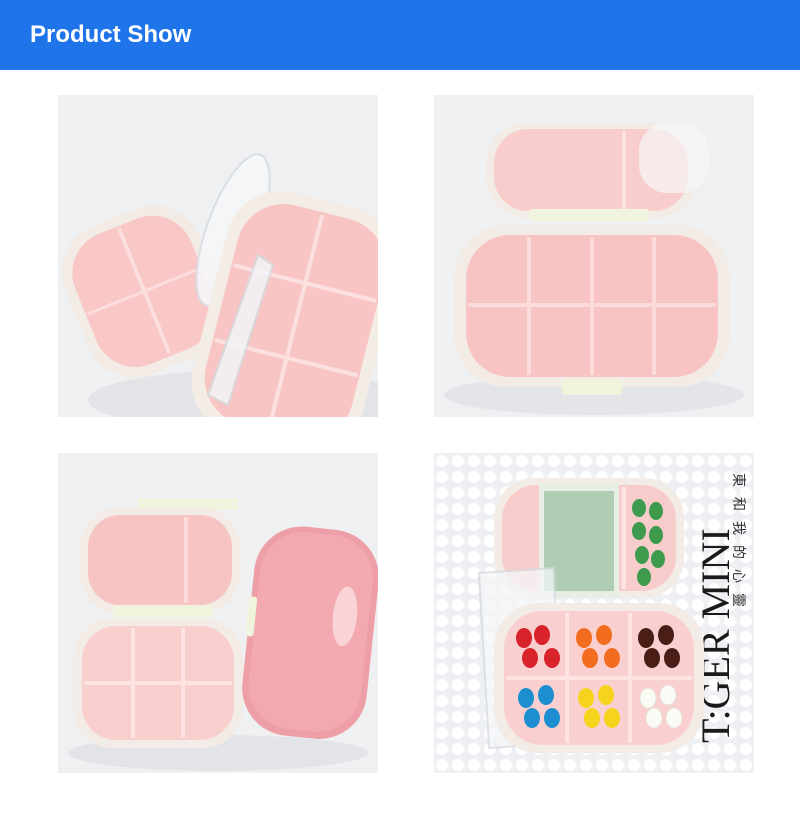 The width and height of the screenshot is (800, 816). What do you see at coordinates (400, 35) in the screenshot?
I see `product-show-banner: Product Show` at bounding box center [400, 35].